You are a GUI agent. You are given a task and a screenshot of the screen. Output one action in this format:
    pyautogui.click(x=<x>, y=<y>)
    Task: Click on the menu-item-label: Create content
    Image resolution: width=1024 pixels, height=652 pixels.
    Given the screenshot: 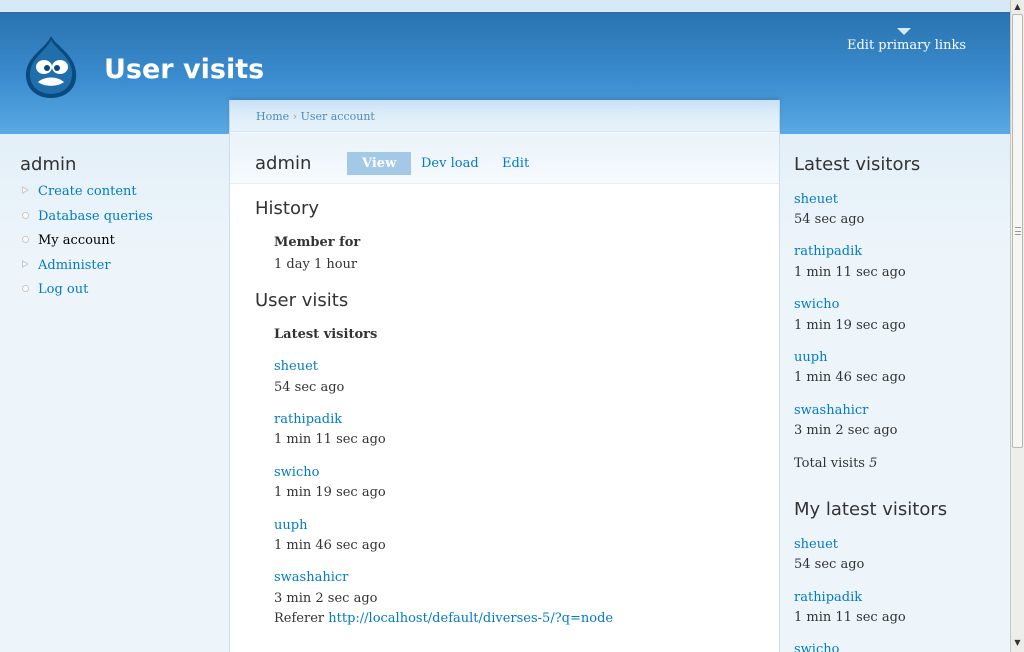 What is the action you would take?
    pyautogui.click(x=87, y=191)
    